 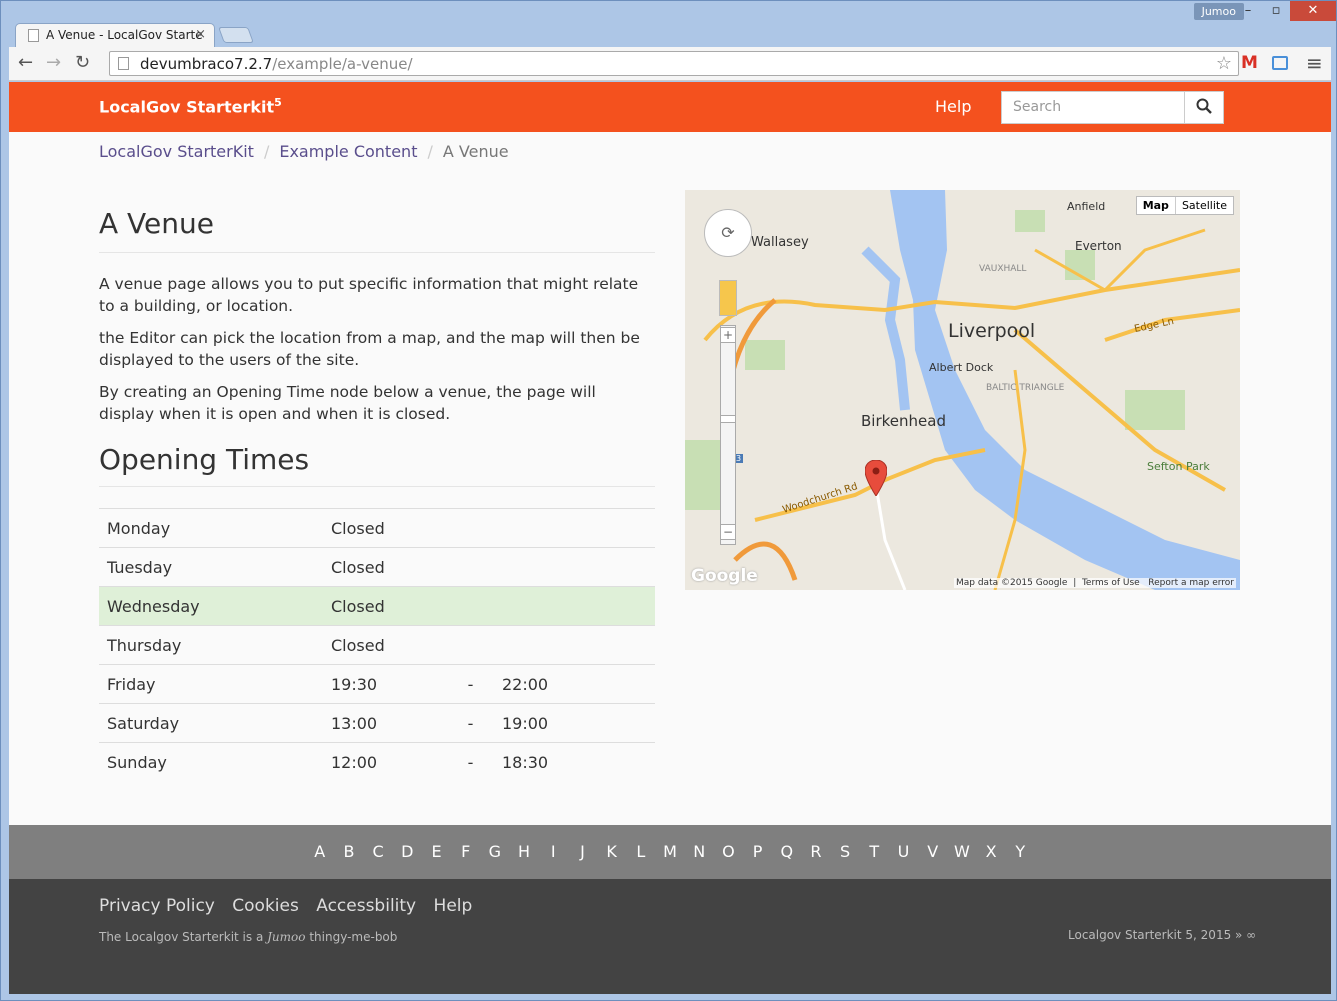 I want to click on map-type-map-button: Map, so click(x=1156, y=205).